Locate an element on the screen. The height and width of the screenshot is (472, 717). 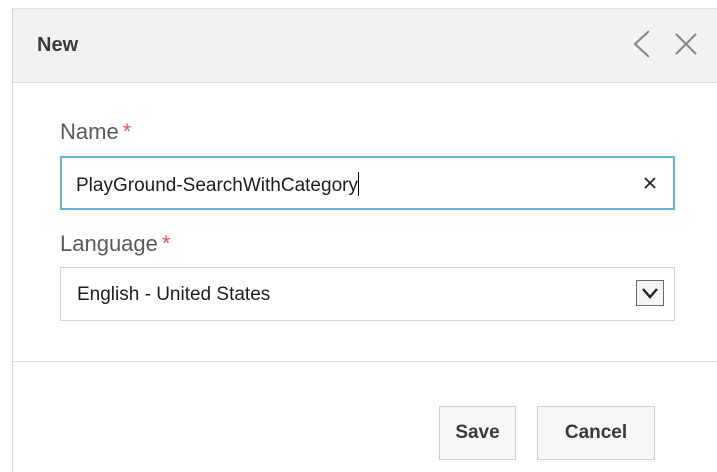
chevron-down-icon is located at coordinates (650, 293).